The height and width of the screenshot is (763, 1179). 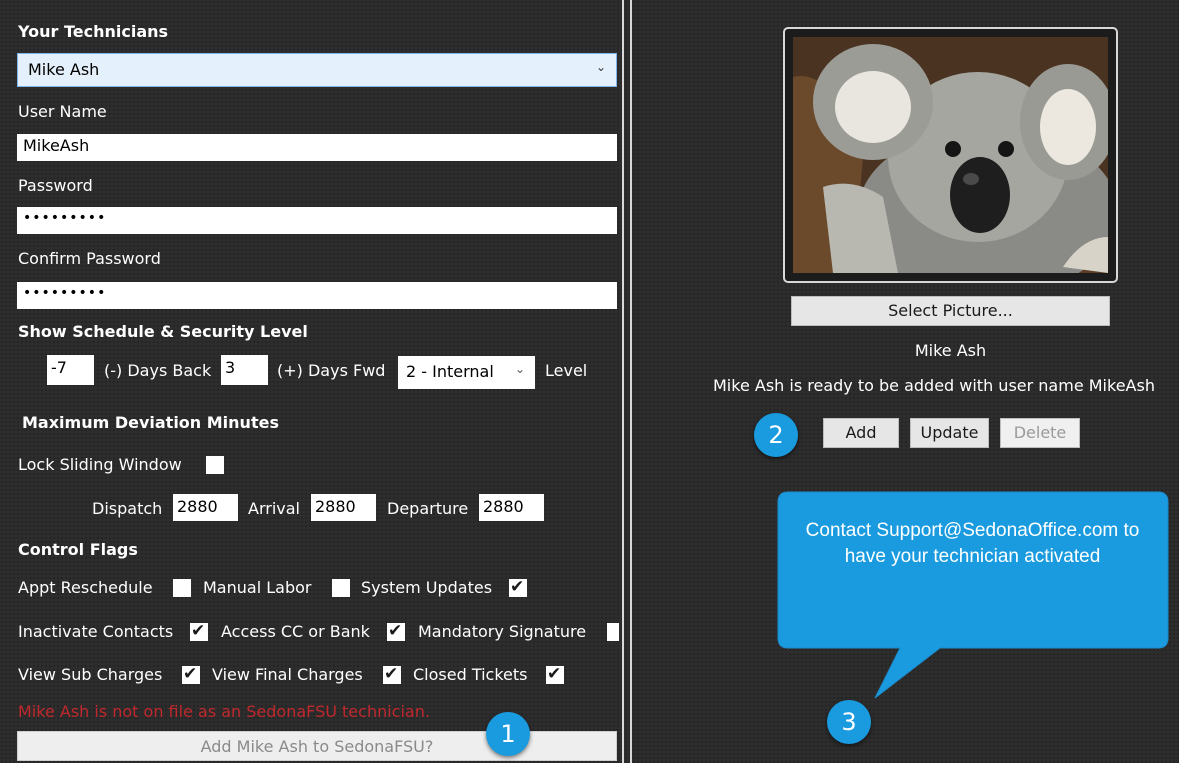 I want to click on technician-select: Mike Ash ⌄, so click(x=317, y=70).